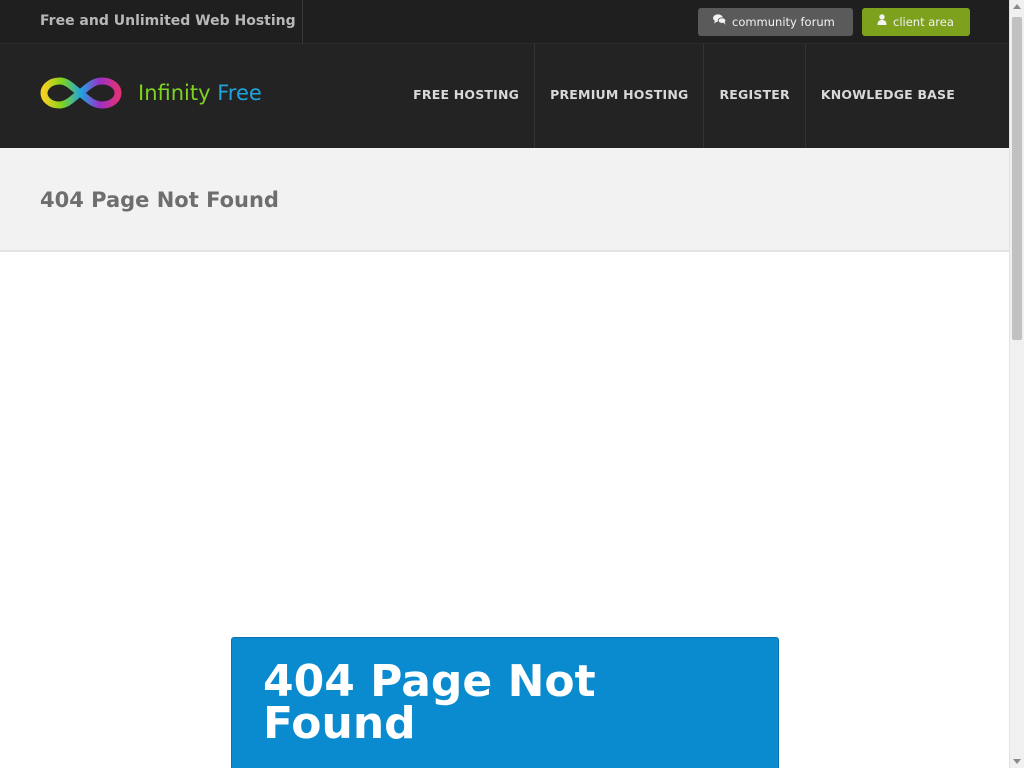 The height and width of the screenshot is (768, 1024). Describe the element at coordinates (239, 93) in the screenshot. I see `brand-name-part2: Free` at that location.